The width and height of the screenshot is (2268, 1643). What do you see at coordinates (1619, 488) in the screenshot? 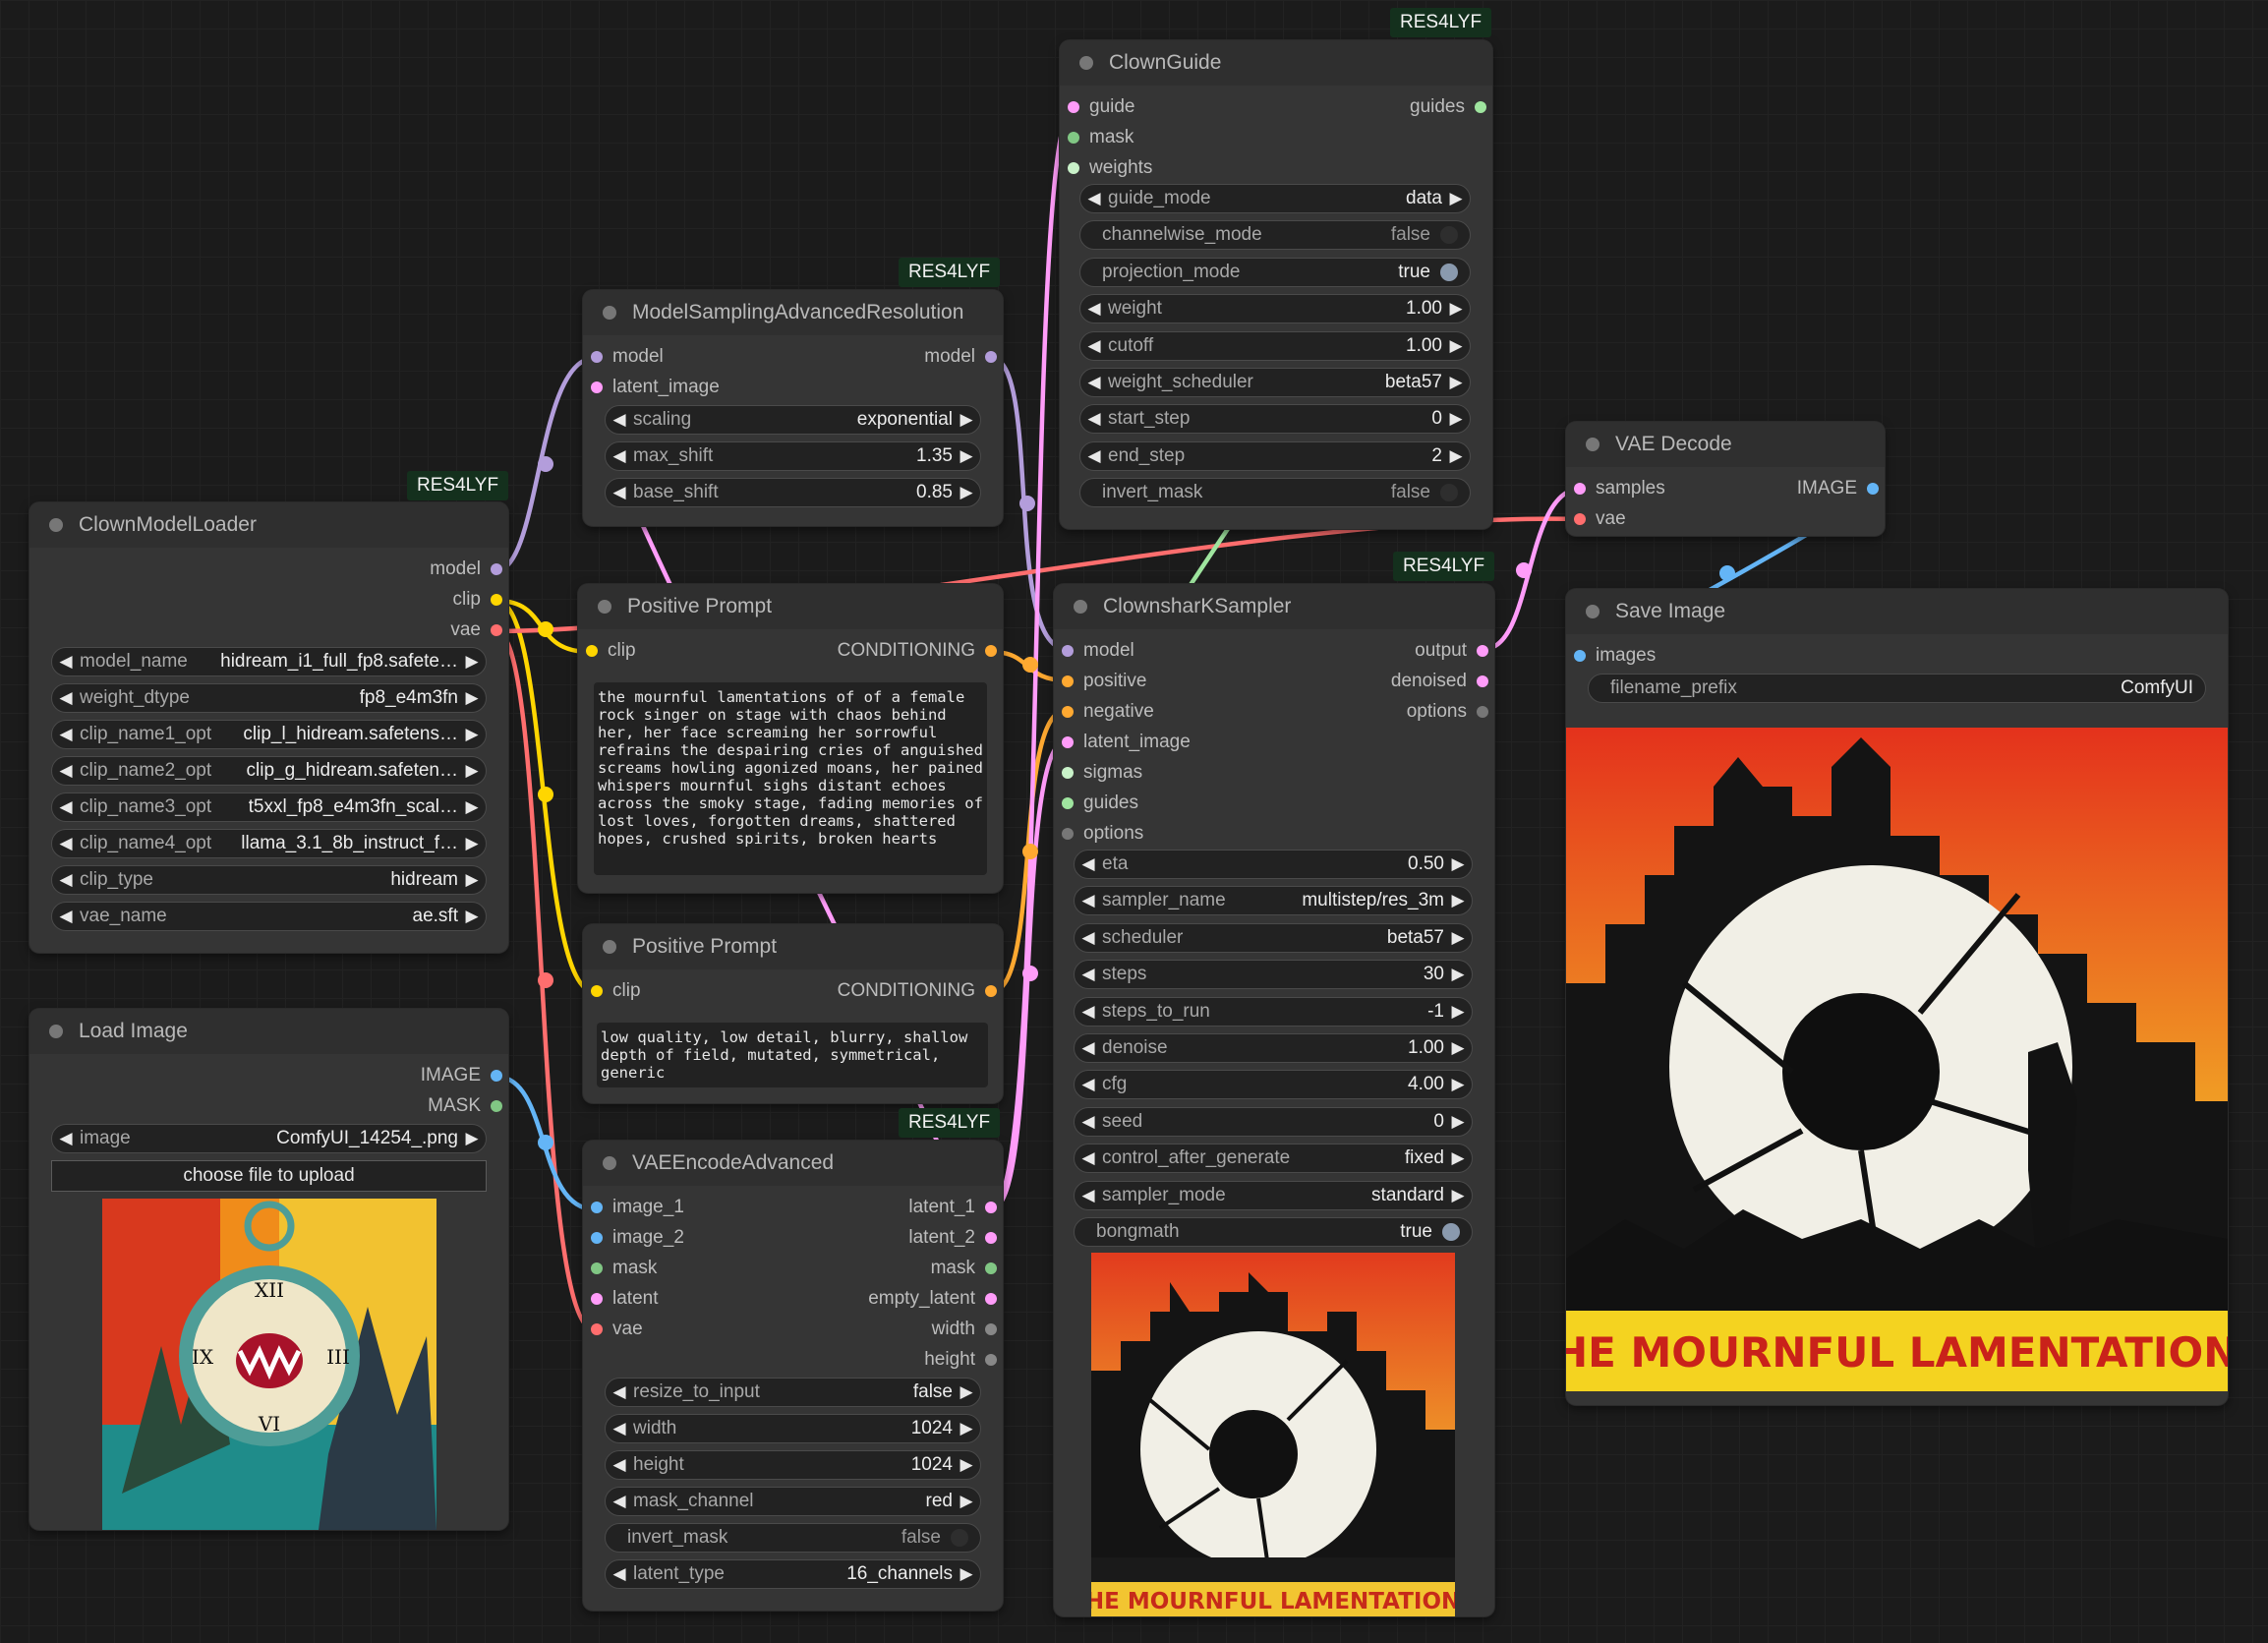
I see `input-samples: samples` at bounding box center [1619, 488].